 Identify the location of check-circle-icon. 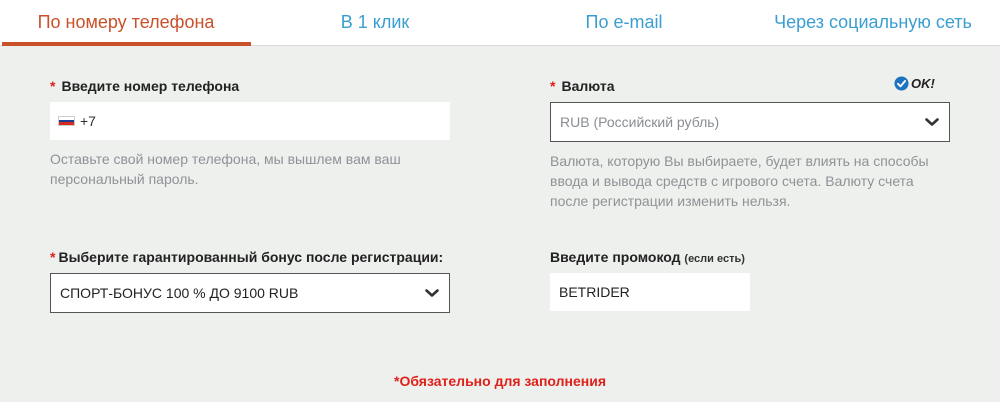
(901, 83).